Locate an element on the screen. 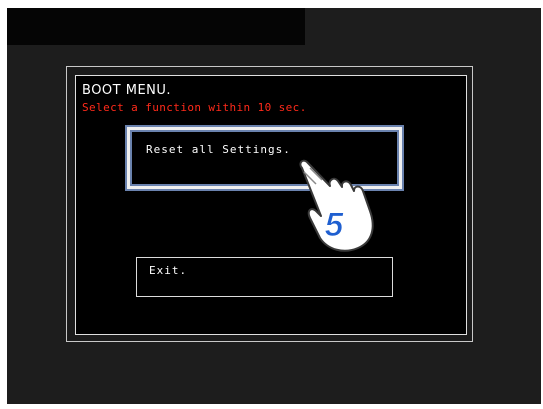 The height and width of the screenshot is (409, 543). step-number: 5 is located at coordinates (335, 225).